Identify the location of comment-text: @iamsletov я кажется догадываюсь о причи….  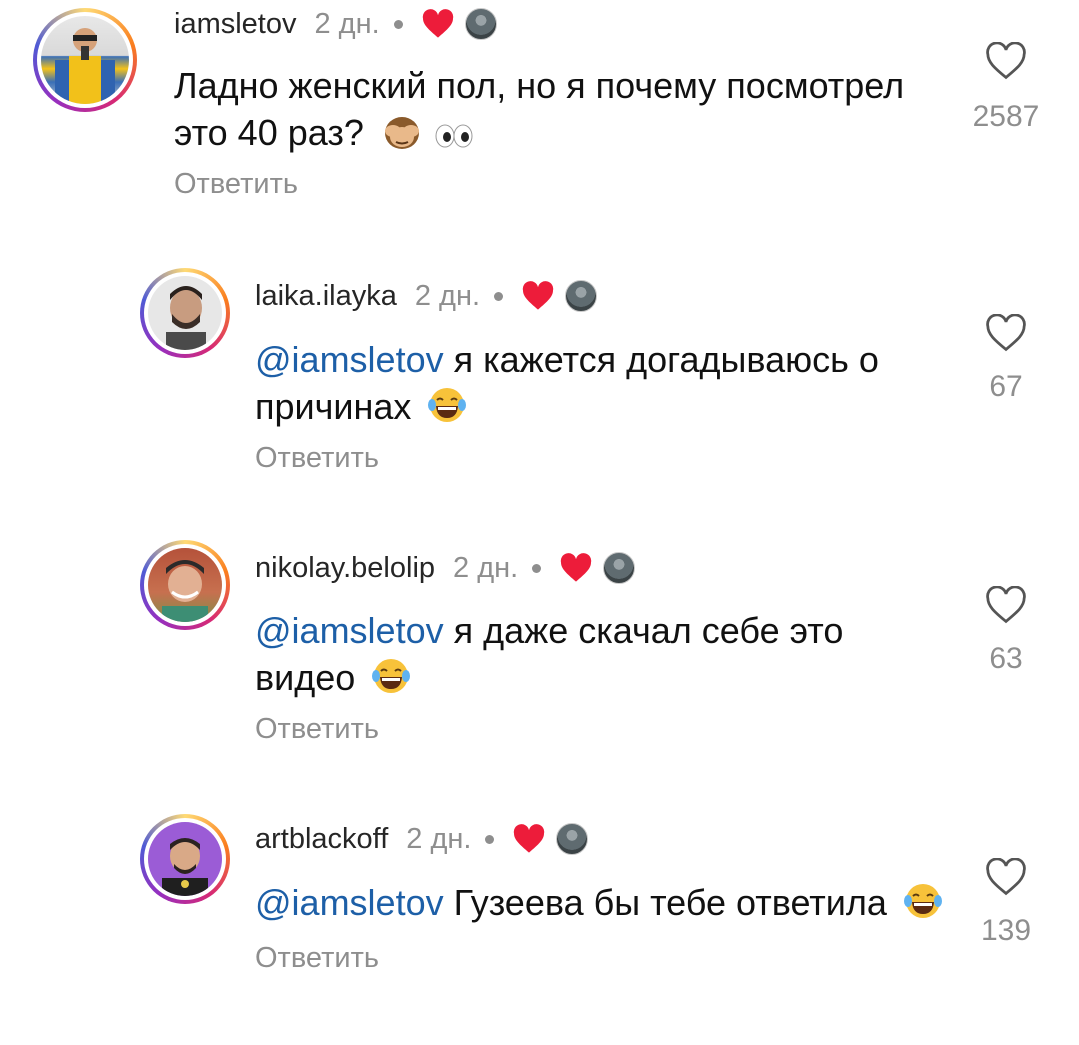
(605, 386).